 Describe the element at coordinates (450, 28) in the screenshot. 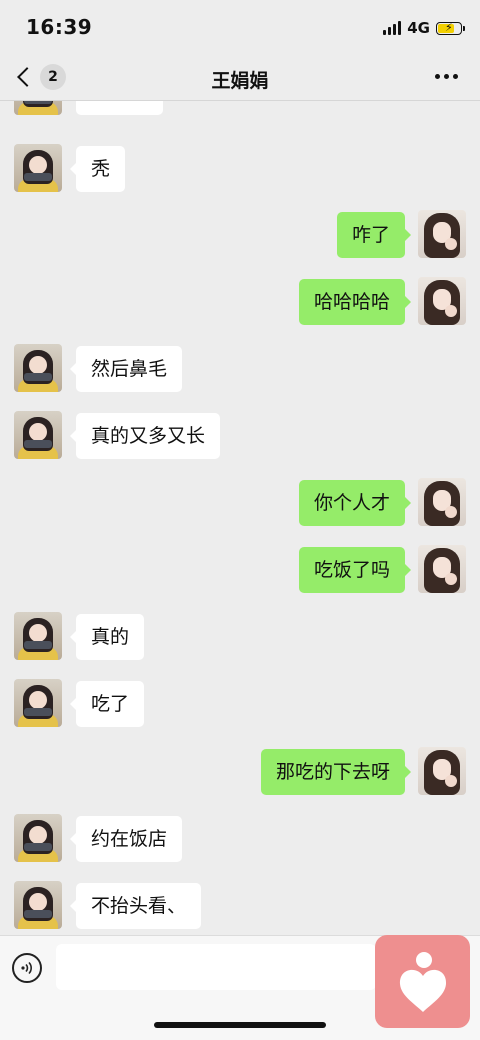

I see `battery-icon: ⚡` at that location.